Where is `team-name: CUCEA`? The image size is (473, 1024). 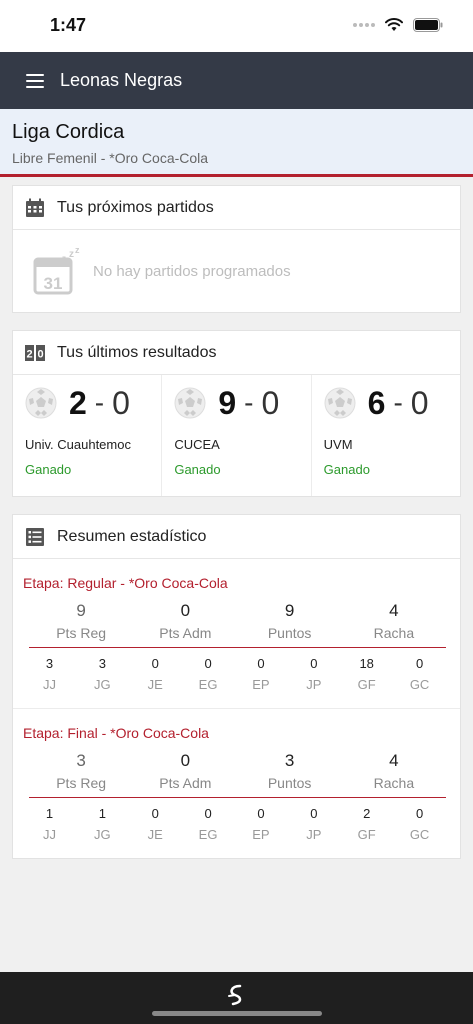 team-name: CUCEA is located at coordinates (197, 444).